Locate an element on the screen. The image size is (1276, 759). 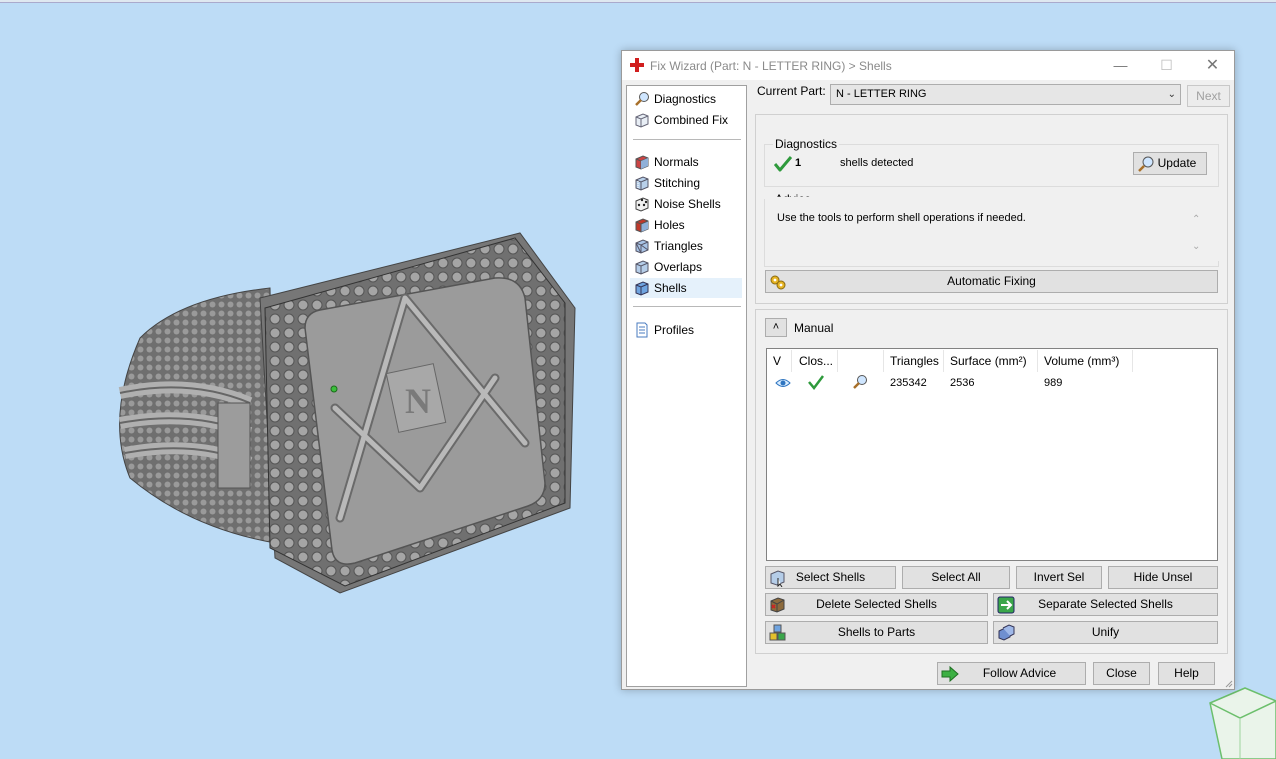
sidebar-item-label: Profiles is located at coordinates (674, 330).